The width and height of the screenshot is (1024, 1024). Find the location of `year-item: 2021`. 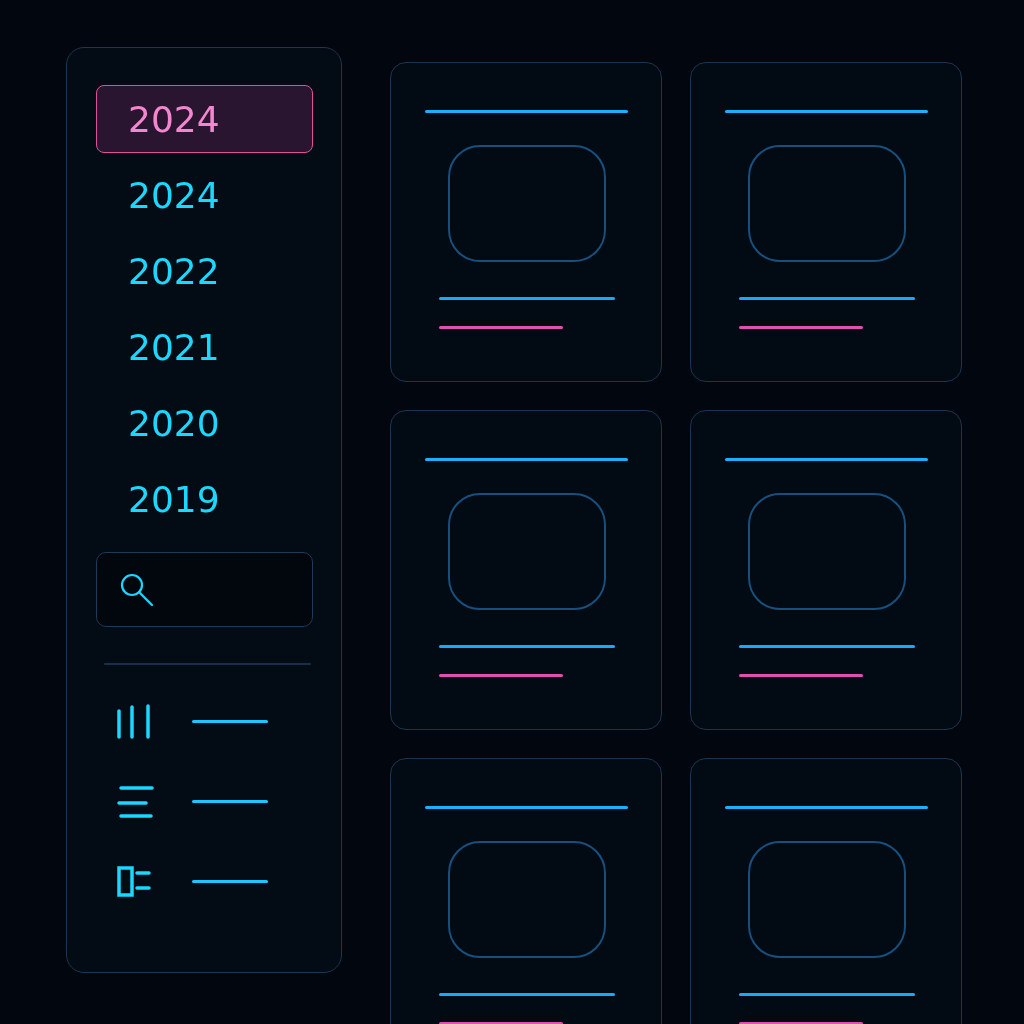

year-item: 2021 is located at coordinates (204, 347).